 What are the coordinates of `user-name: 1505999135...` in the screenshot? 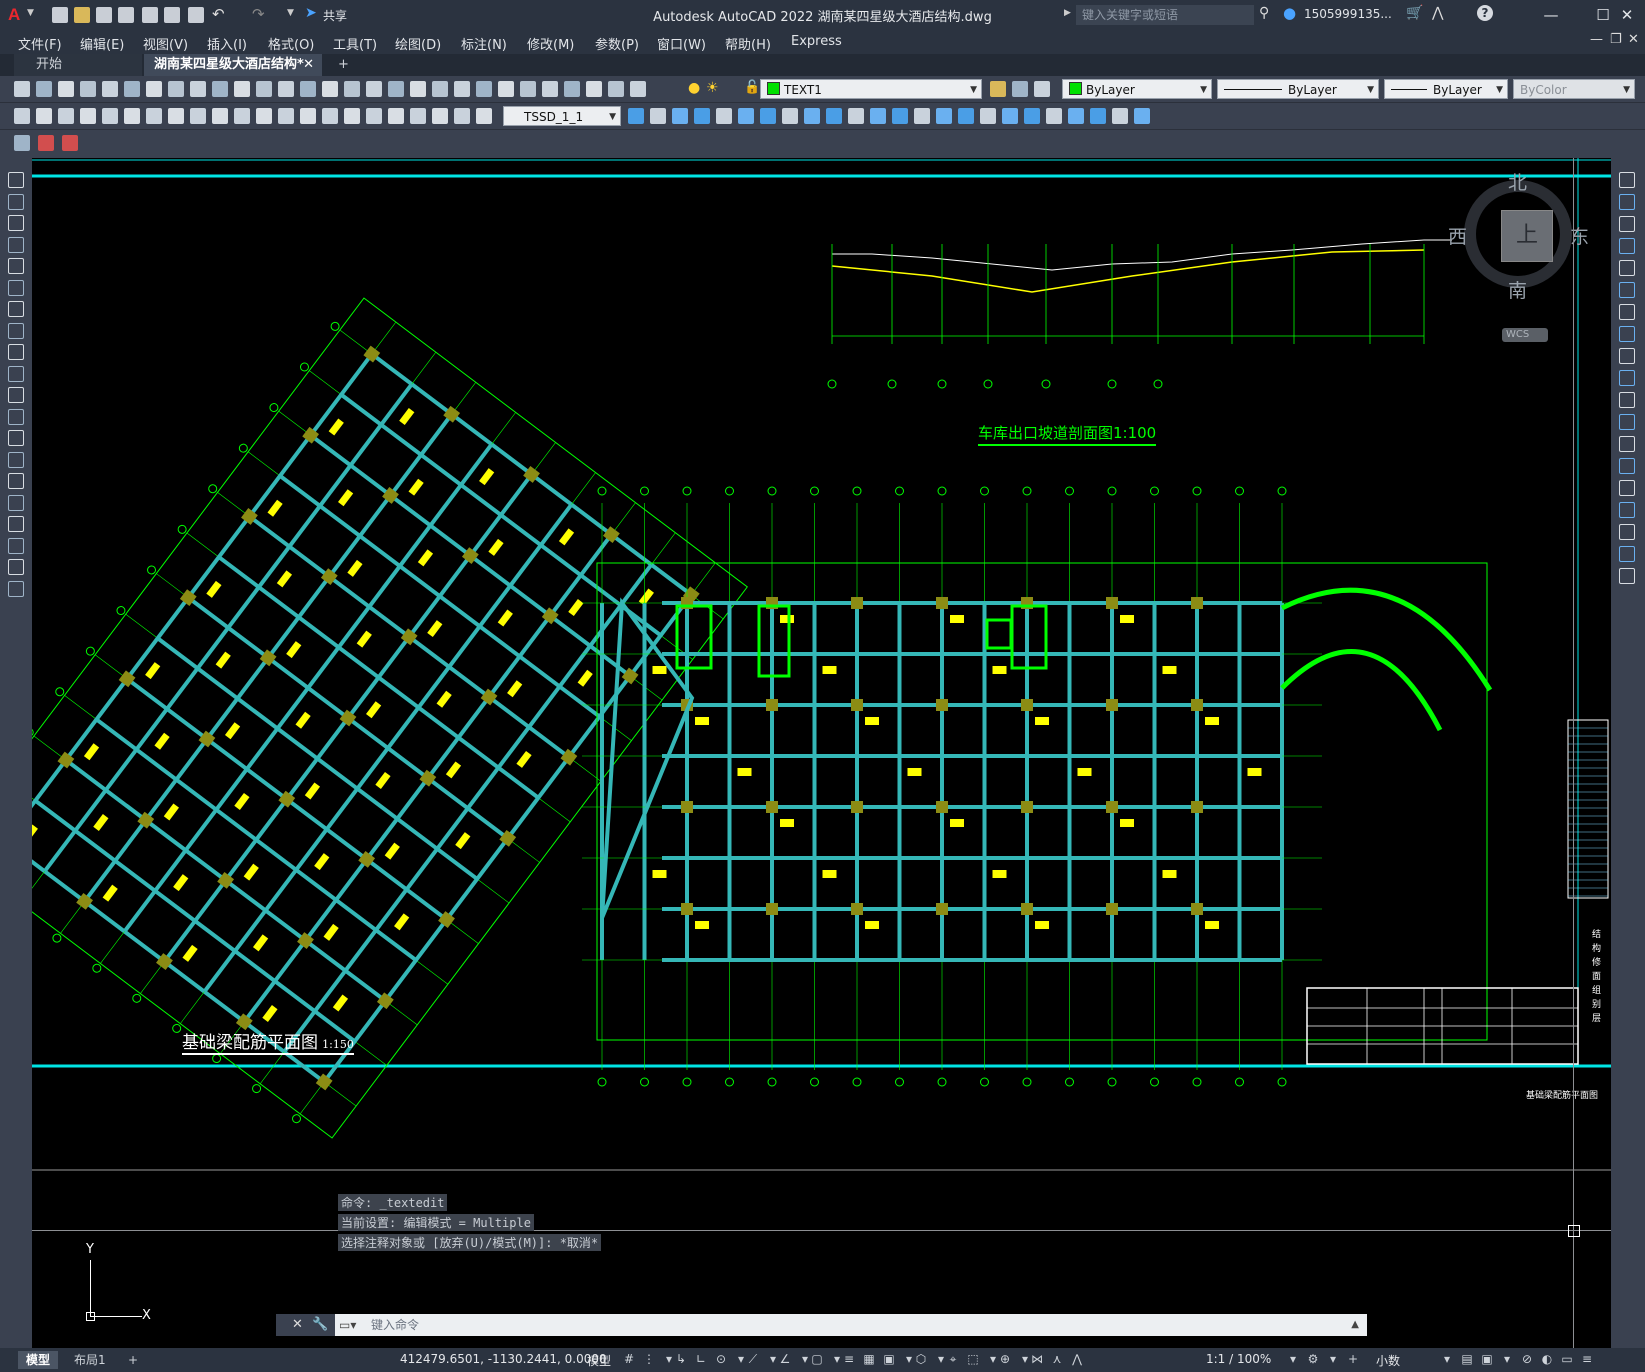 It's located at (1348, 14).